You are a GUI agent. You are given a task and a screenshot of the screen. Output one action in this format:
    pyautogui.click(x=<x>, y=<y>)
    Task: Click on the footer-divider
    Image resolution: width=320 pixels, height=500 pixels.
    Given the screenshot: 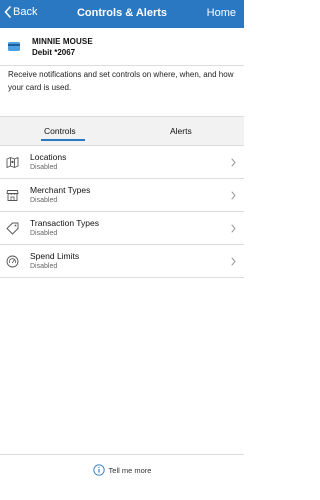 What is the action you would take?
    pyautogui.click(x=122, y=454)
    